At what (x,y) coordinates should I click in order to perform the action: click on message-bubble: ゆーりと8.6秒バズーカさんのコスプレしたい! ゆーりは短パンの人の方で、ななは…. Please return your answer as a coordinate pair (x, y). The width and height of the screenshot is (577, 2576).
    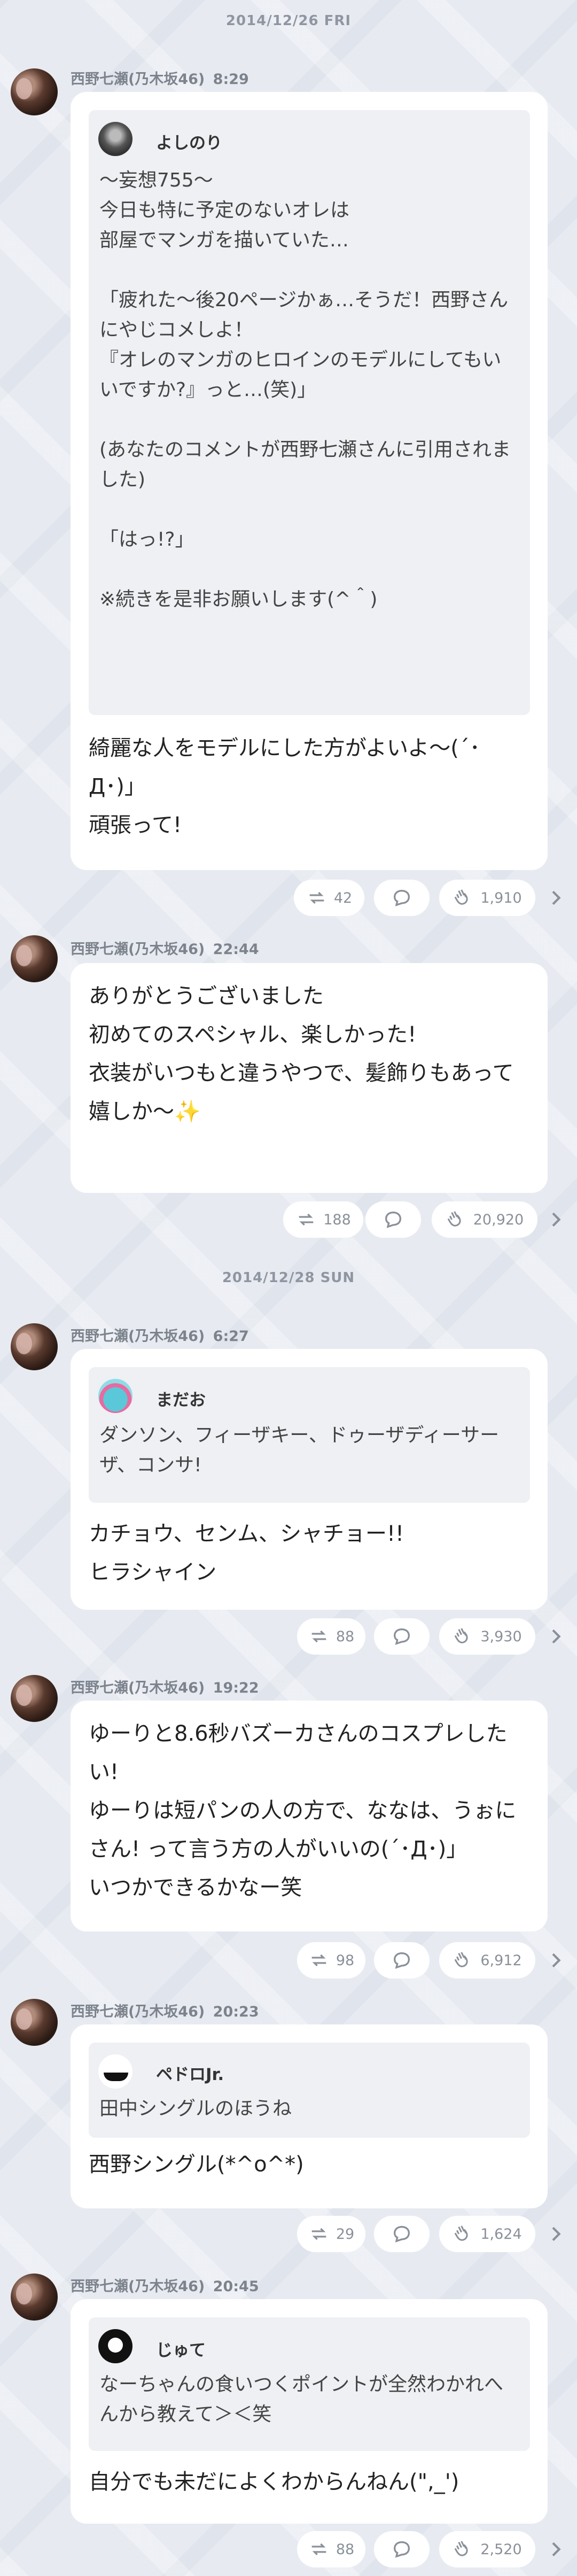
    Looking at the image, I should click on (309, 1816).